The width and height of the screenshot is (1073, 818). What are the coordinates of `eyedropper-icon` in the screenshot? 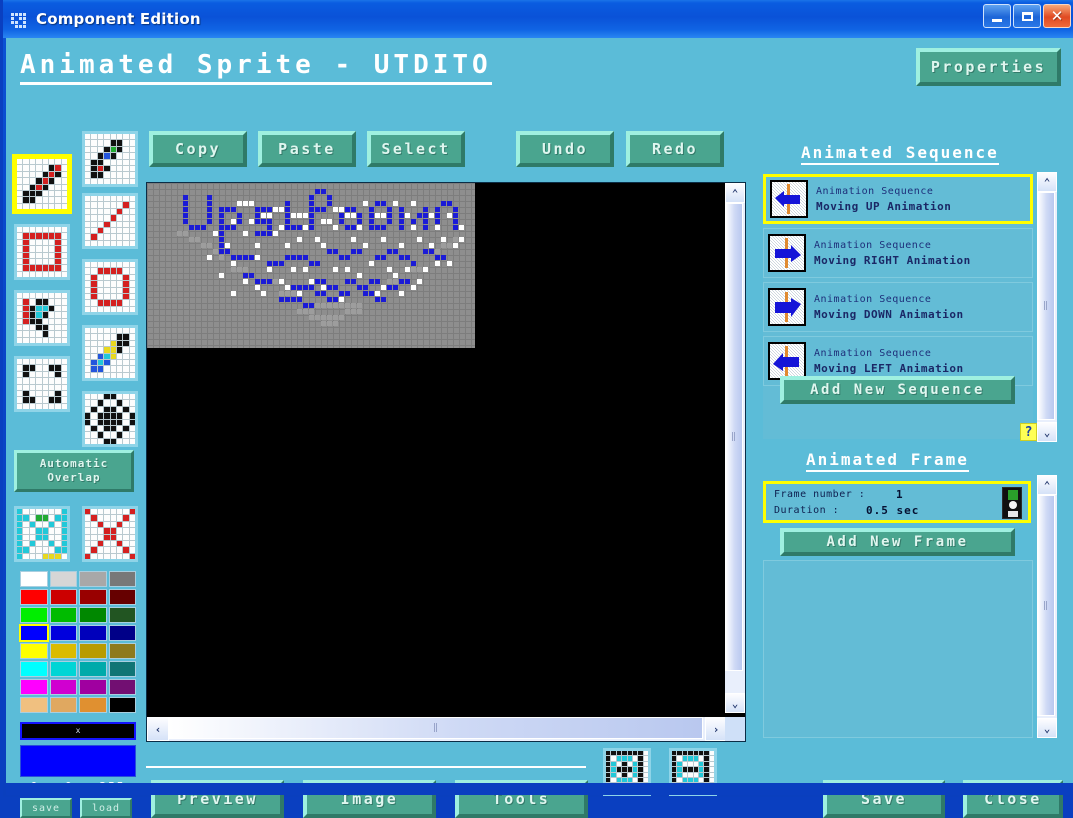 It's located at (110, 353).